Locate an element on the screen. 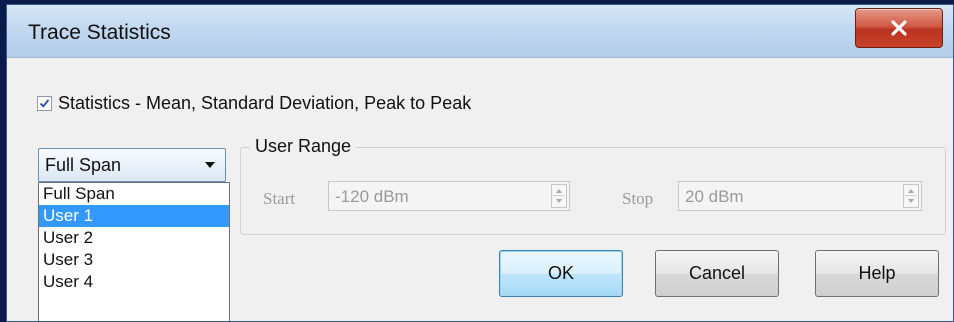 Image resolution: width=954 pixels, height=322 pixels. dropdown-option: User 2 is located at coordinates (134, 238).